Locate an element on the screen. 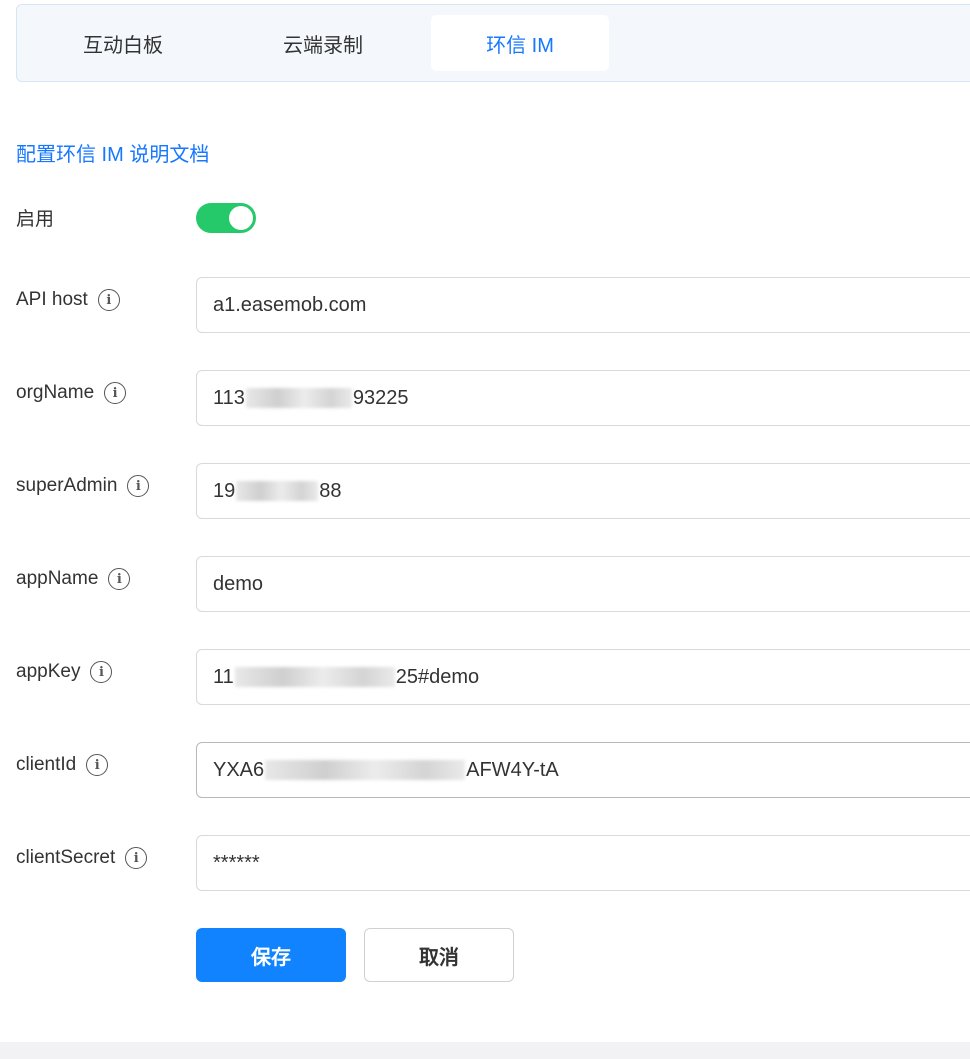 This screenshot has height=1059, width=970. client-id-label: clientId i is located at coordinates (62, 765).